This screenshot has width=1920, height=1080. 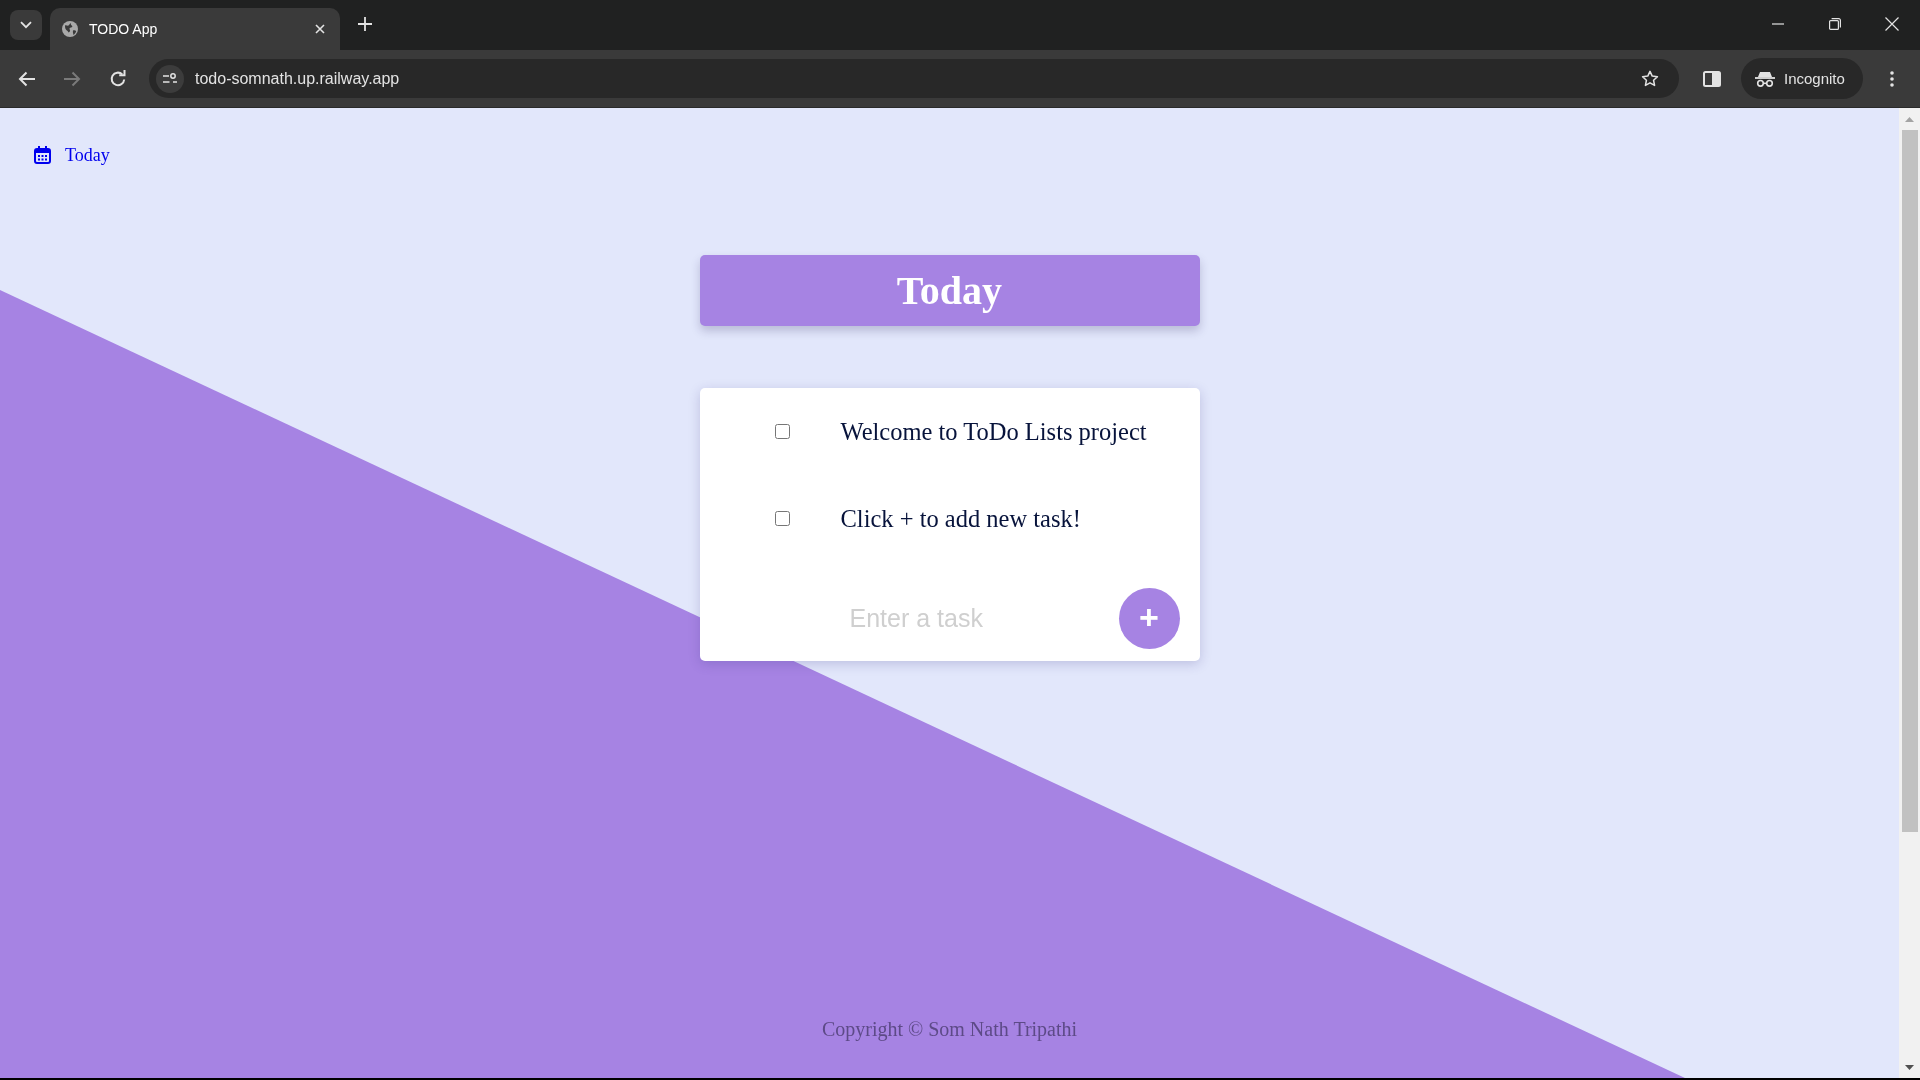 What do you see at coordinates (914, 78) in the screenshot?
I see `address-bar: todo-somnath.up.railway.app` at bounding box center [914, 78].